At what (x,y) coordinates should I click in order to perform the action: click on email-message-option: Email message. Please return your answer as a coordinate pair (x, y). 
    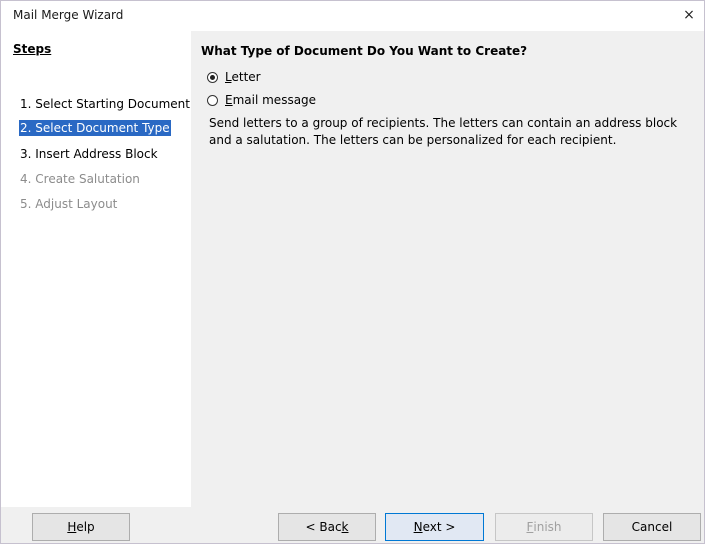
    Looking at the image, I should click on (261, 100).